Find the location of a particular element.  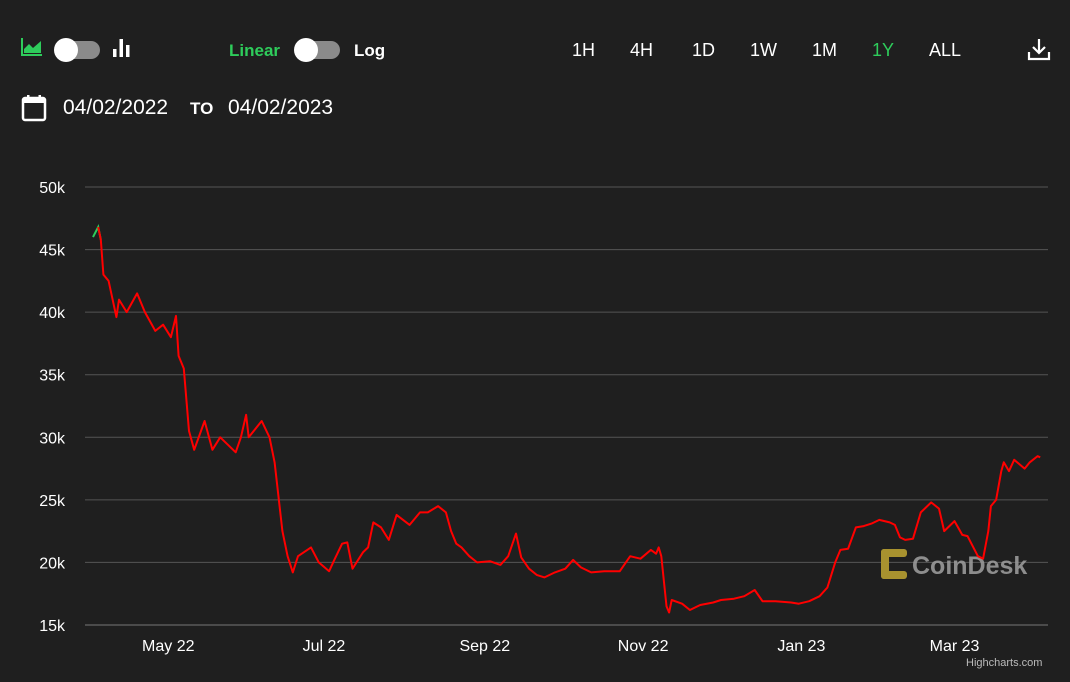

y-tick-label: 25k is located at coordinates (52, 501).